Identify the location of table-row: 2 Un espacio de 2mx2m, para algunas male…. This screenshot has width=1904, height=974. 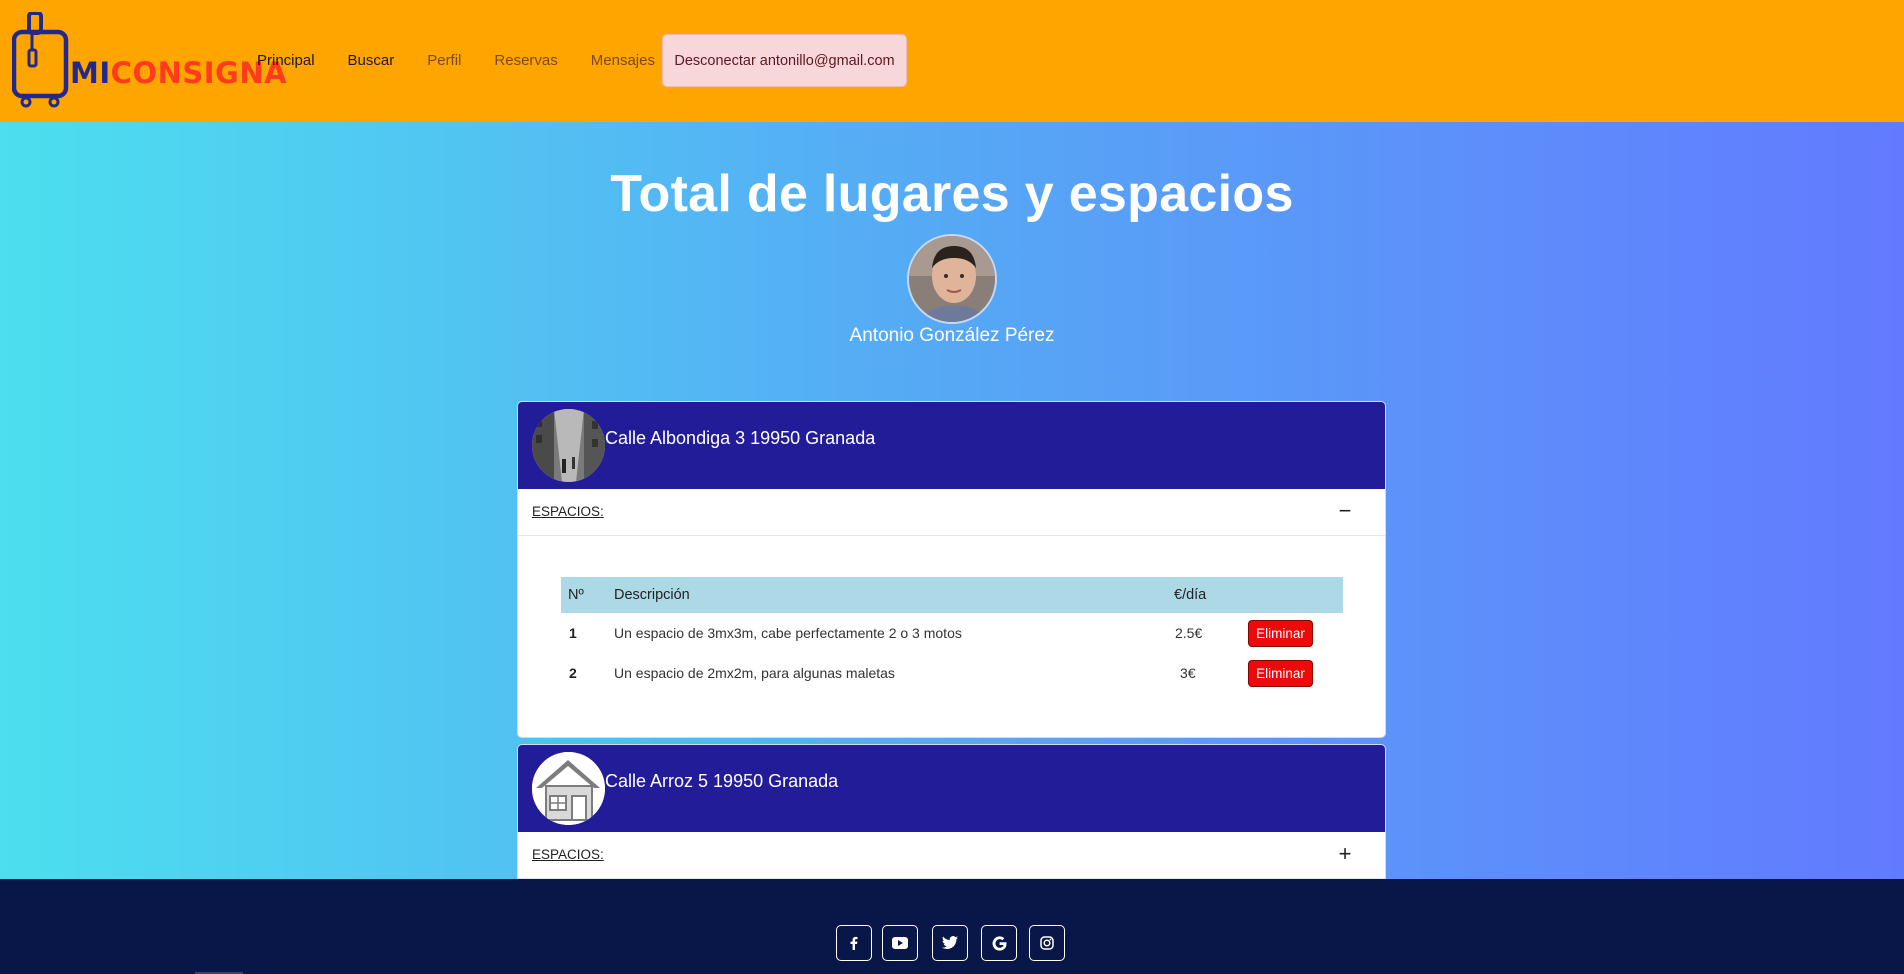
(952, 673).